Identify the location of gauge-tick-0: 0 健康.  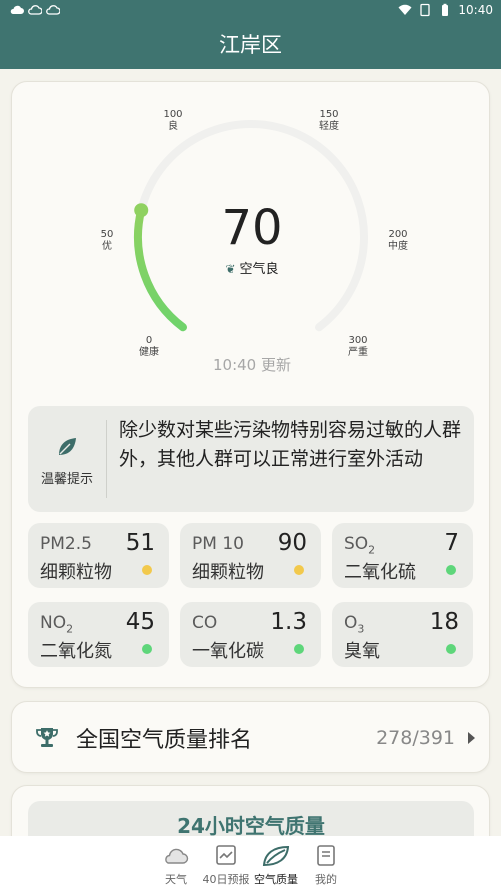
(149, 346).